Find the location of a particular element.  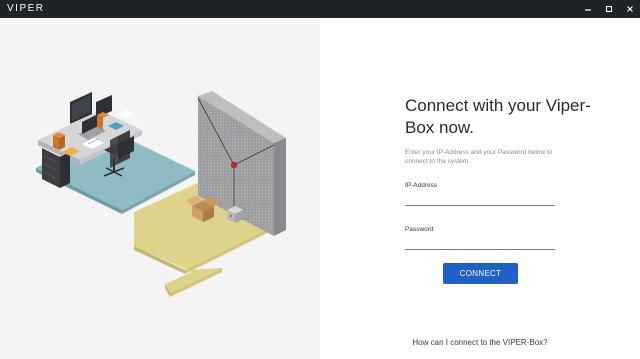

window-controls is located at coordinates (608, 9).